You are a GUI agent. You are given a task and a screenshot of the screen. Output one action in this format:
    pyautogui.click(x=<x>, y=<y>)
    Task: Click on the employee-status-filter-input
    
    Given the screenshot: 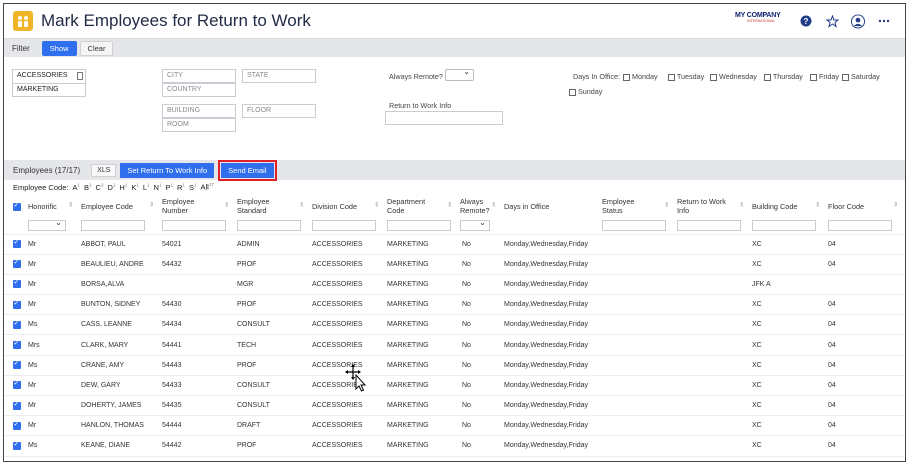 What is the action you would take?
    pyautogui.click(x=634, y=226)
    